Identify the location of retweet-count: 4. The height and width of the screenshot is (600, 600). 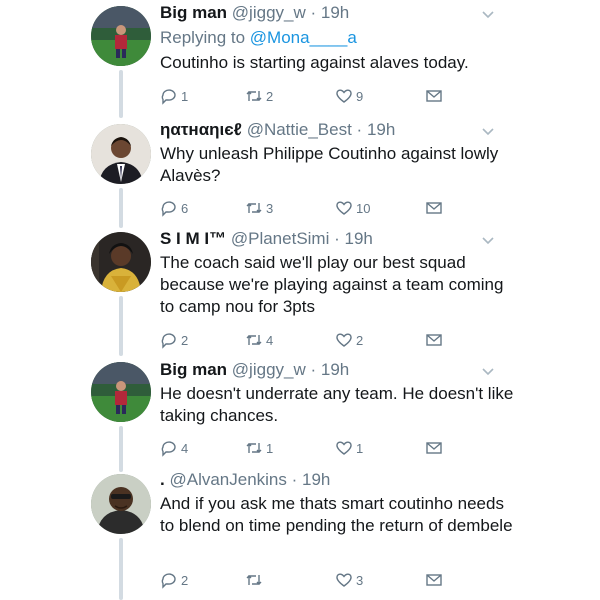
(270, 340).